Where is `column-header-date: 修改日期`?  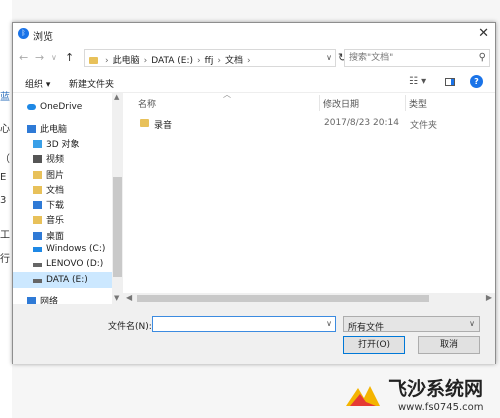
column-header-date: 修改日期 is located at coordinates (341, 103).